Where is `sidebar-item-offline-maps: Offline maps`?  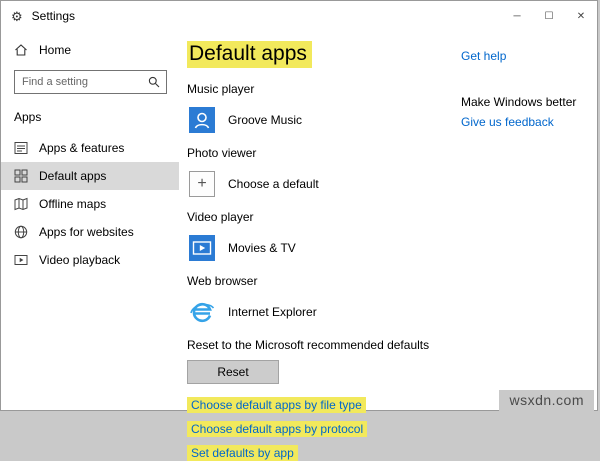 sidebar-item-offline-maps: Offline maps is located at coordinates (90, 204).